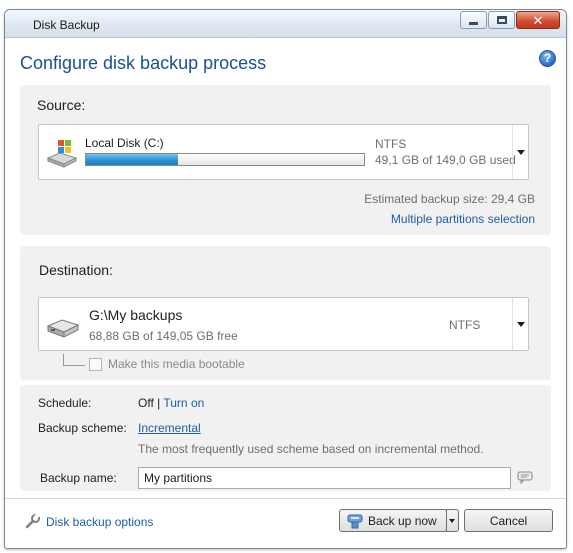  What do you see at coordinates (520, 152) in the screenshot?
I see `source-dropdown-arrow` at bounding box center [520, 152].